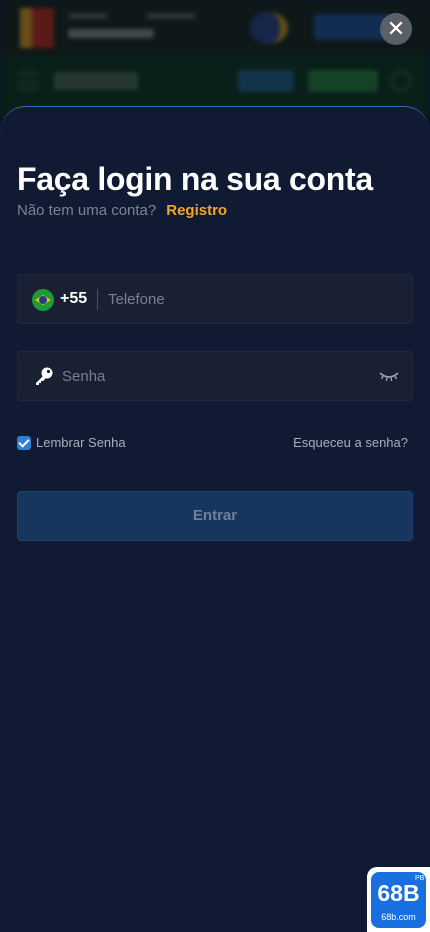 The height and width of the screenshot is (932, 430). What do you see at coordinates (195, 179) in the screenshot?
I see `page-title: Faça login na sua conta` at bounding box center [195, 179].